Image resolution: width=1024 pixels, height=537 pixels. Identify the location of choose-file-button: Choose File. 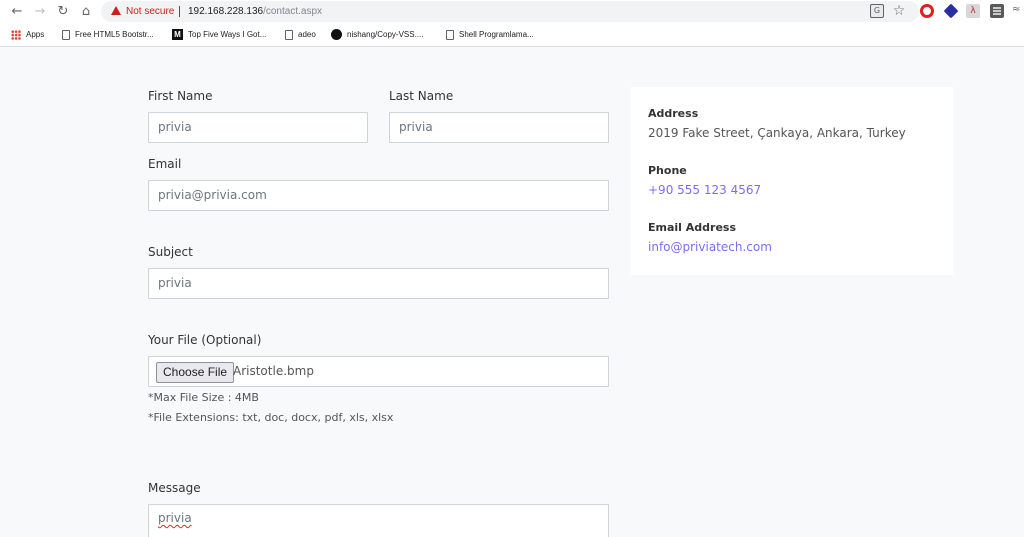
(195, 372).